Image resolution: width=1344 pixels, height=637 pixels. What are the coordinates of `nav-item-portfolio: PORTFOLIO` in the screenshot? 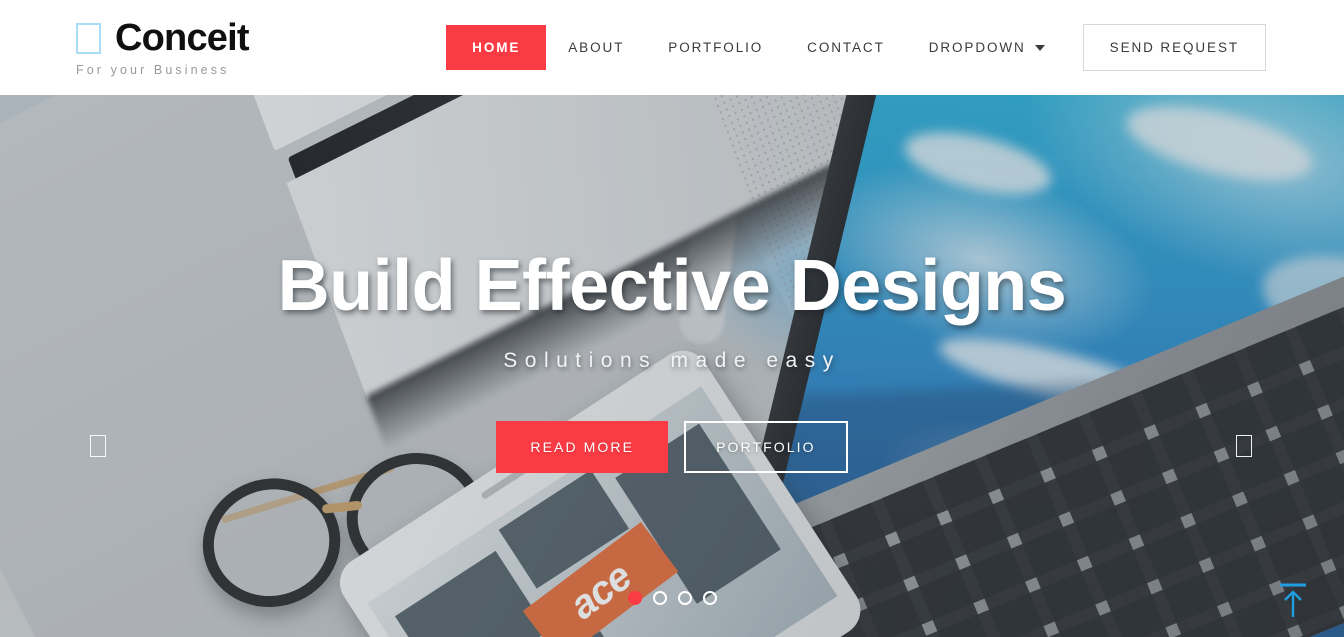 It's located at (715, 47).